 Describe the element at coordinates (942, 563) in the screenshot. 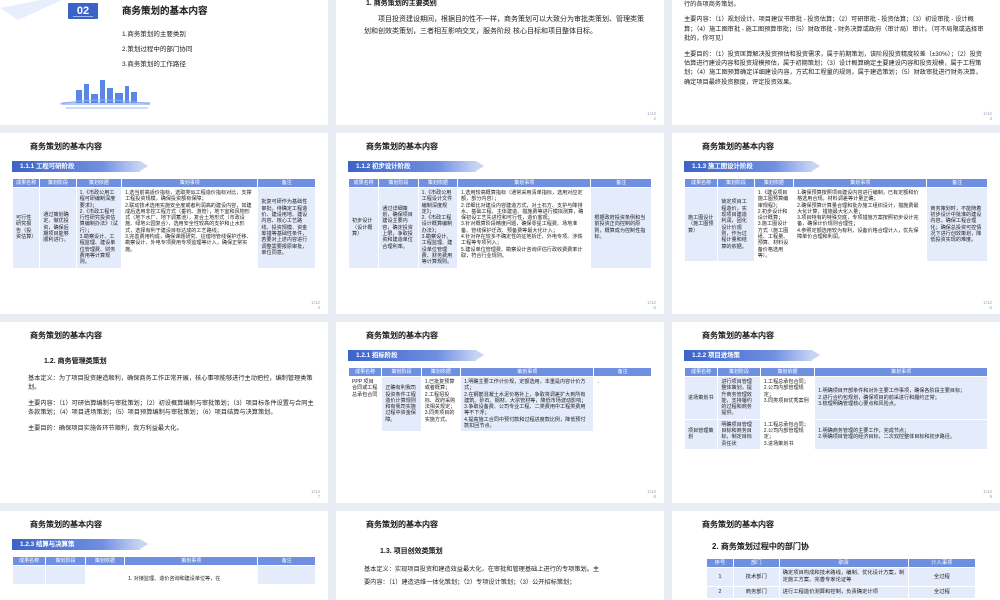

I see `column-header: 介入事项` at that location.